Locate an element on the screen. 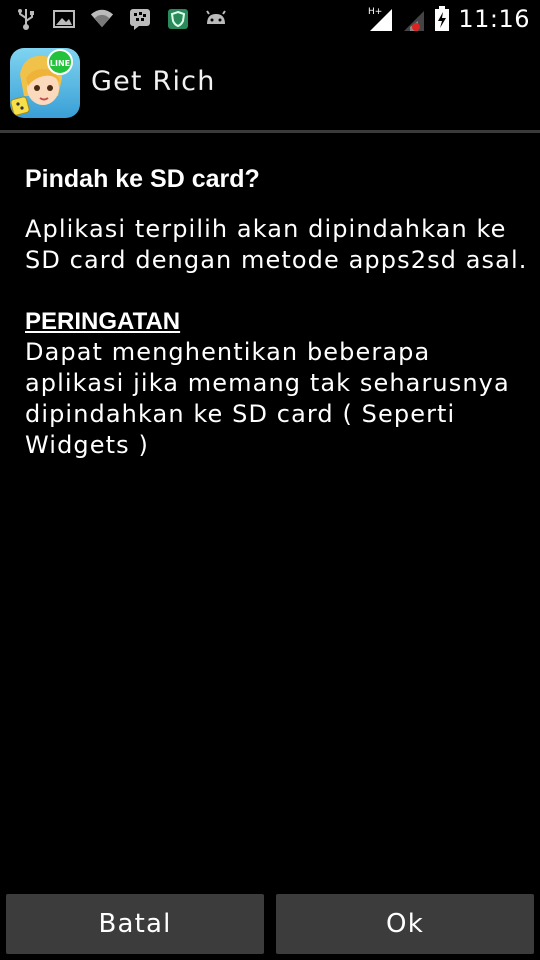 The width and height of the screenshot is (540, 960). battery-charging-icon is located at coordinates (442, 19).